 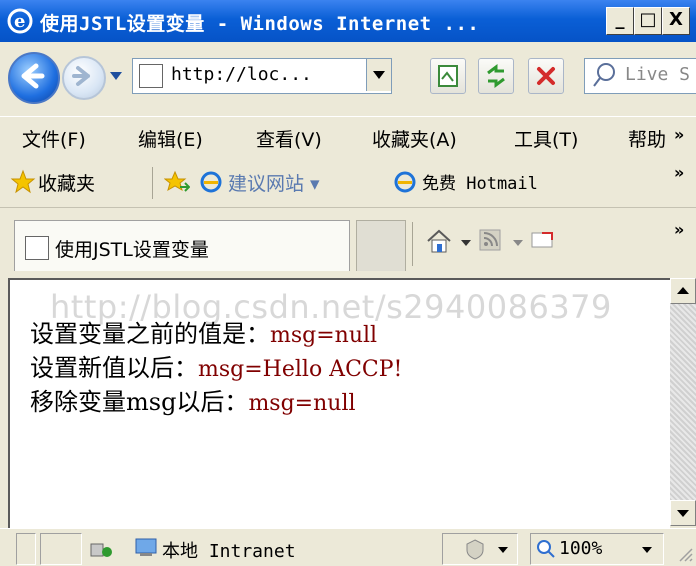 I want to click on menu-favorites: 收藏夹(A), so click(x=414, y=138).